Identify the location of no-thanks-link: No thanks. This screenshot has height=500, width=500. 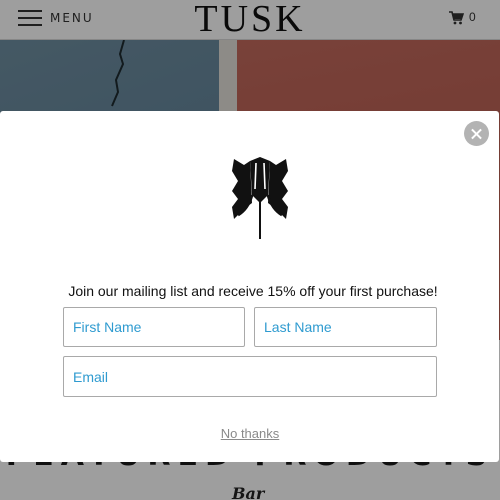
(250, 433).